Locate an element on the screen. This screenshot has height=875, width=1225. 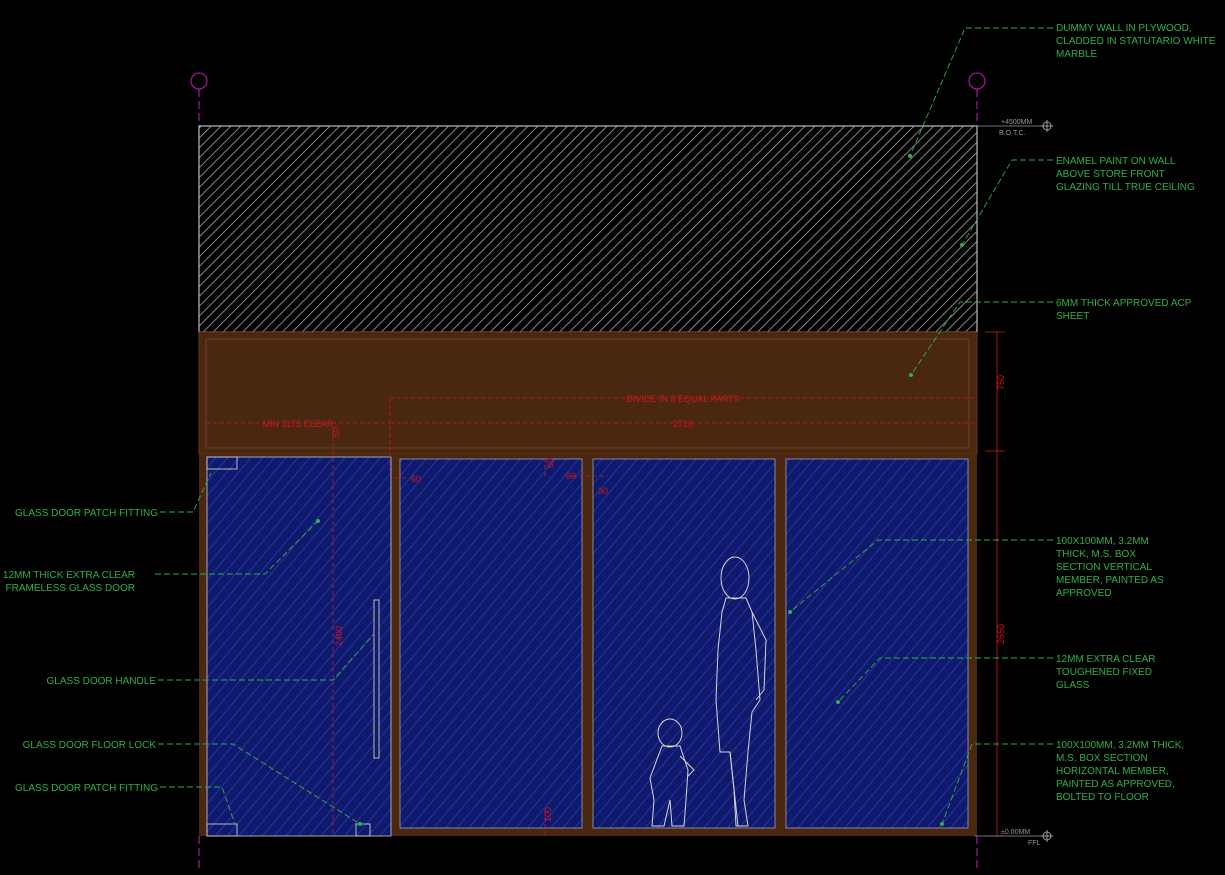
dim-glazing-height: 2650 is located at coordinates (1001, 634).